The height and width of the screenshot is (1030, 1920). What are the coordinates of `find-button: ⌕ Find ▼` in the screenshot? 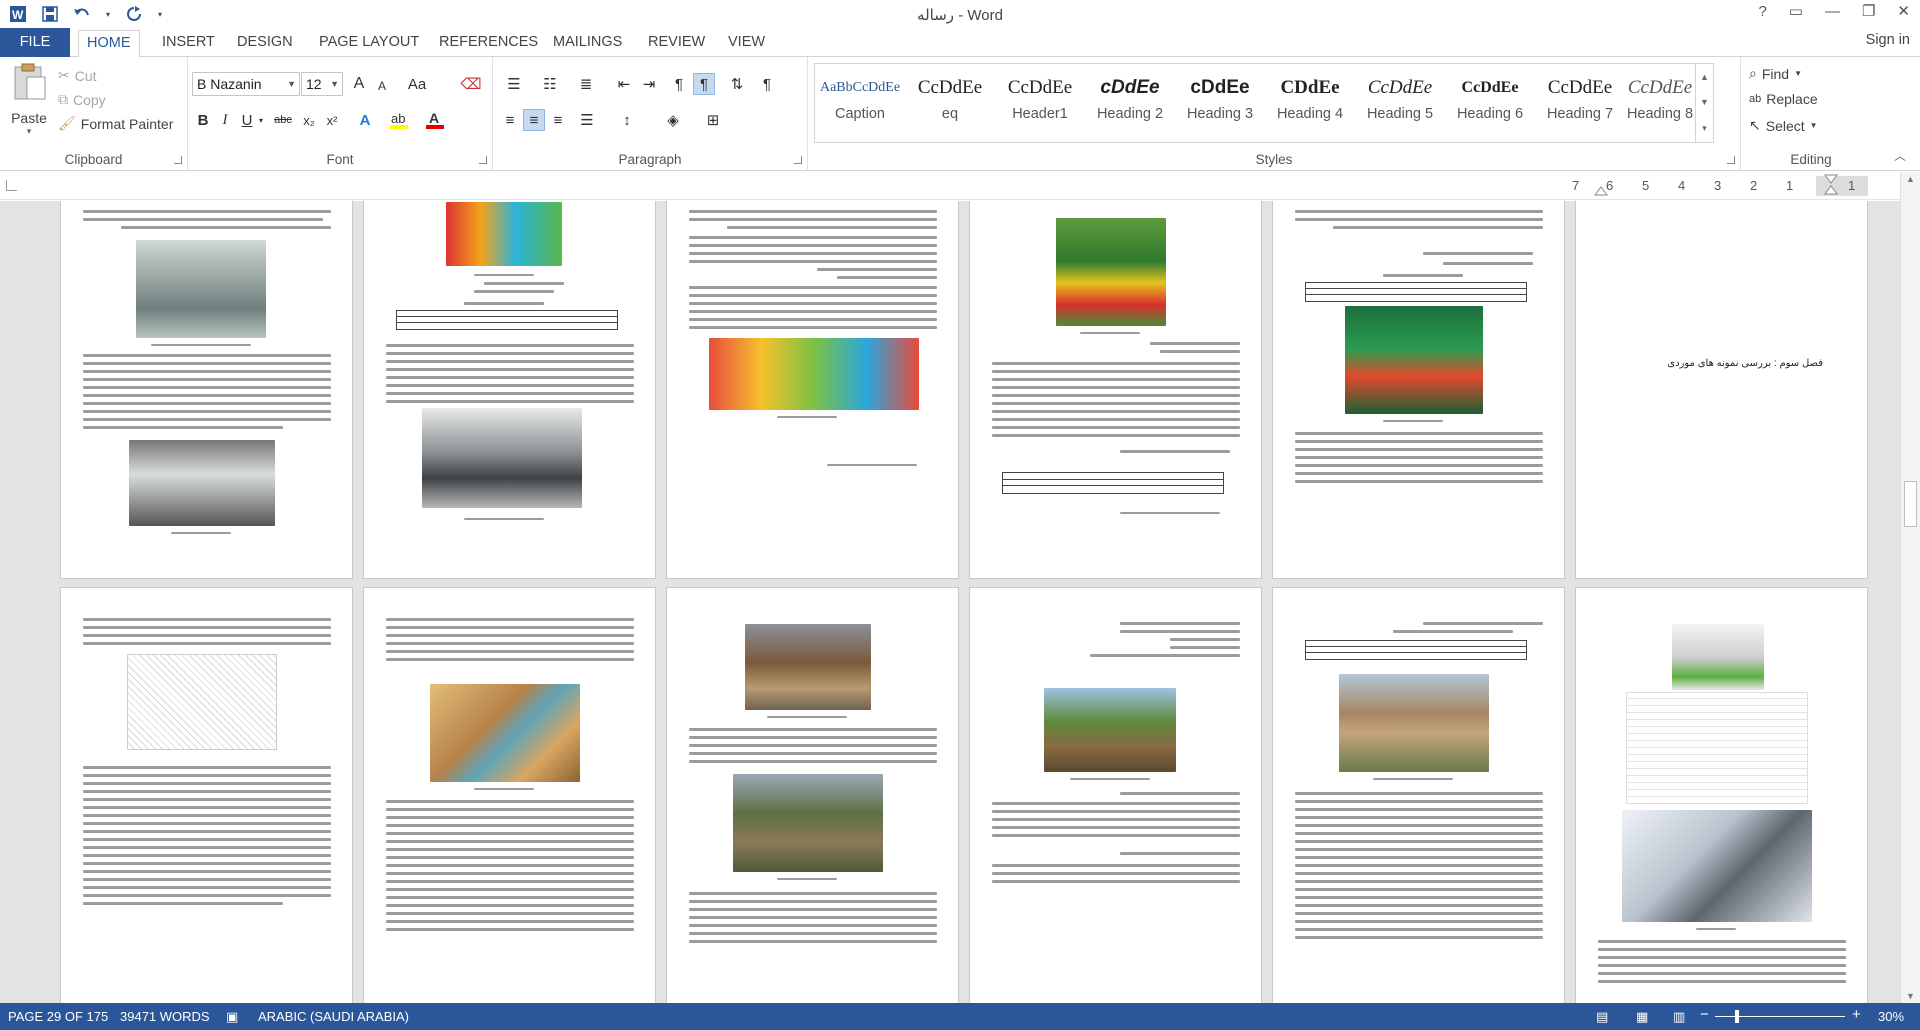 It's located at (1775, 73).